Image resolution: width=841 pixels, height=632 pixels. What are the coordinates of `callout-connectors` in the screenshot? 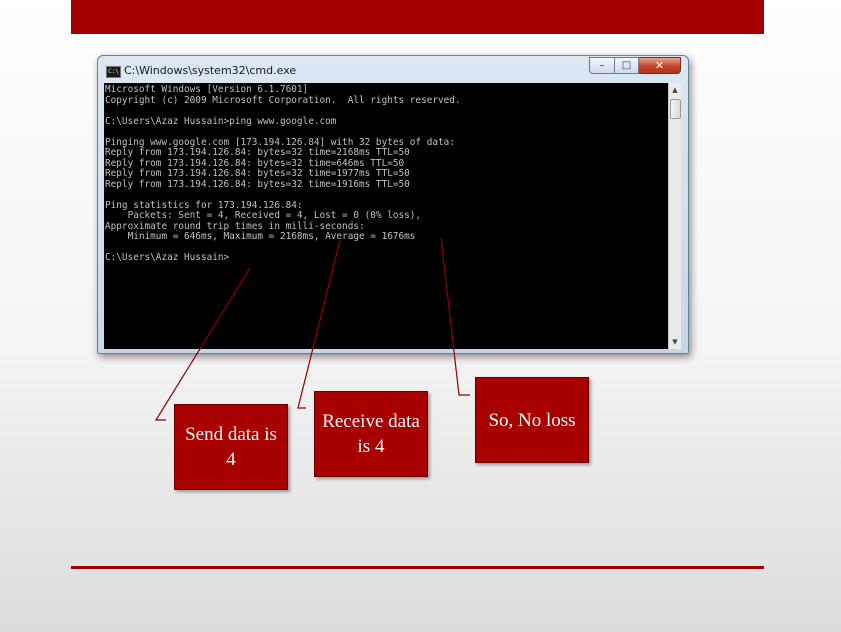 It's located at (312, 329).